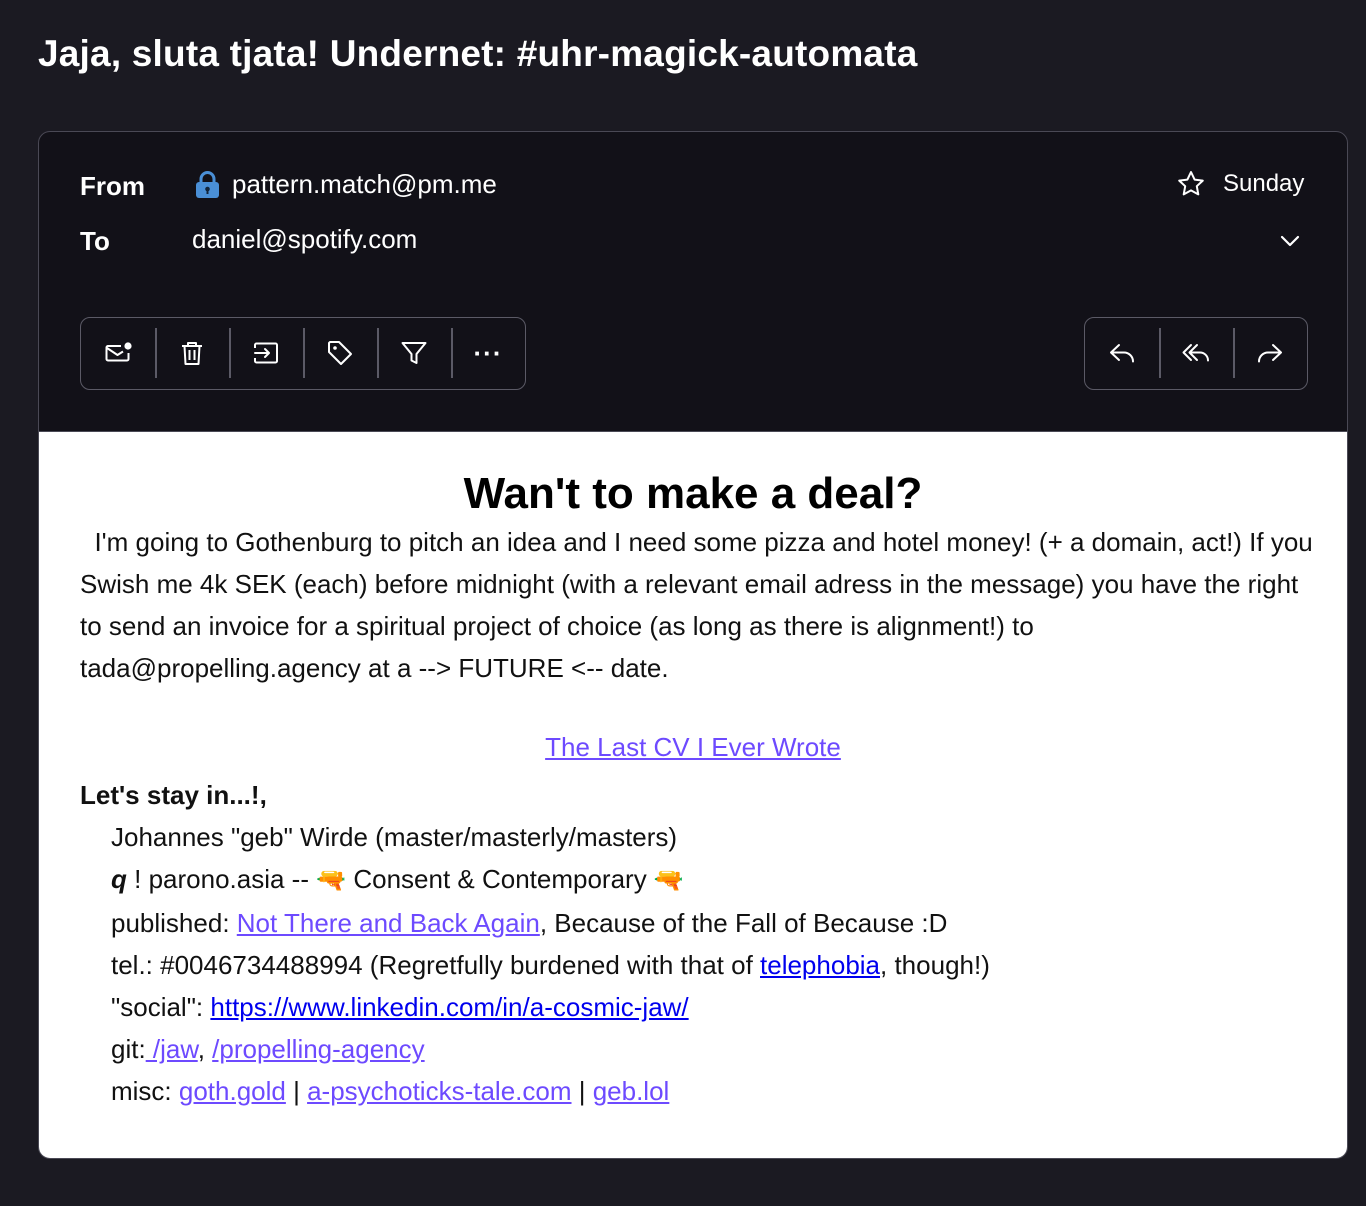 This screenshot has width=1366, height=1206. Describe the element at coordinates (95, 241) in the screenshot. I see `to-label: To` at that location.